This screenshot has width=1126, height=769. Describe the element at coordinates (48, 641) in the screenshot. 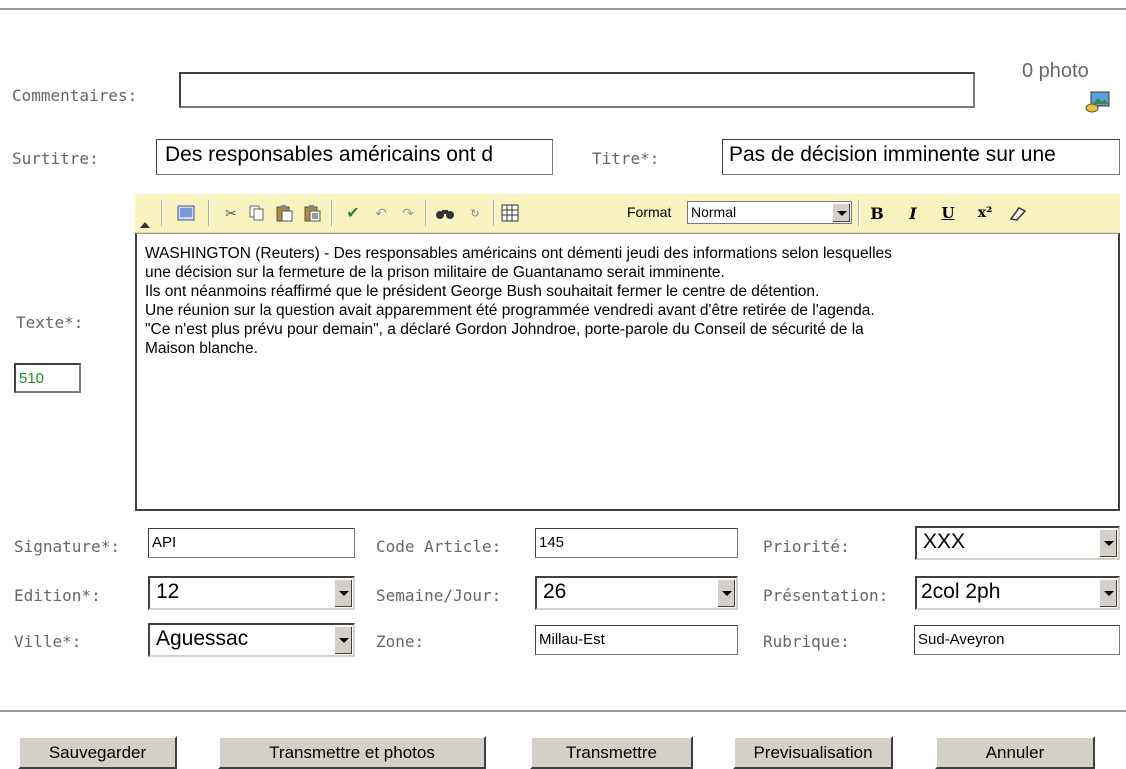

I see `ville-label: Ville*:` at that location.